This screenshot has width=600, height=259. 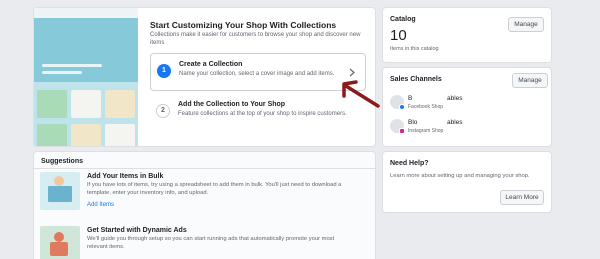 What do you see at coordinates (62, 161) in the screenshot?
I see `suggestions-title: Suggestions` at bounding box center [62, 161].